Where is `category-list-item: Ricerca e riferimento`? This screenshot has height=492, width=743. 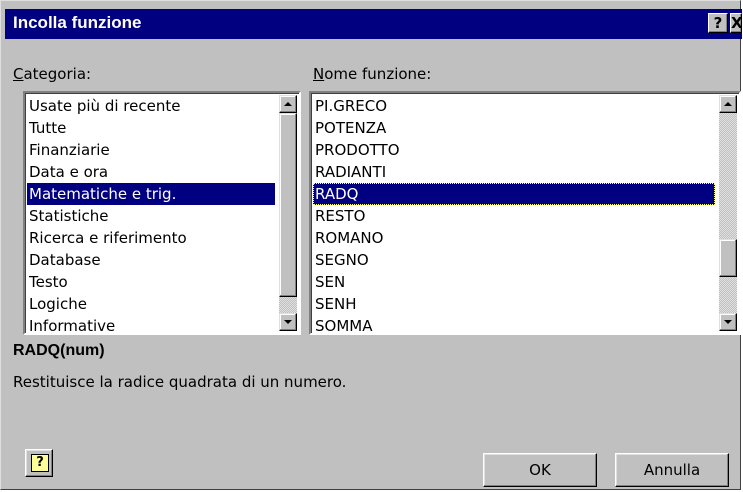
category-list-item: Ricerca e riferimento is located at coordinates (151, 238).